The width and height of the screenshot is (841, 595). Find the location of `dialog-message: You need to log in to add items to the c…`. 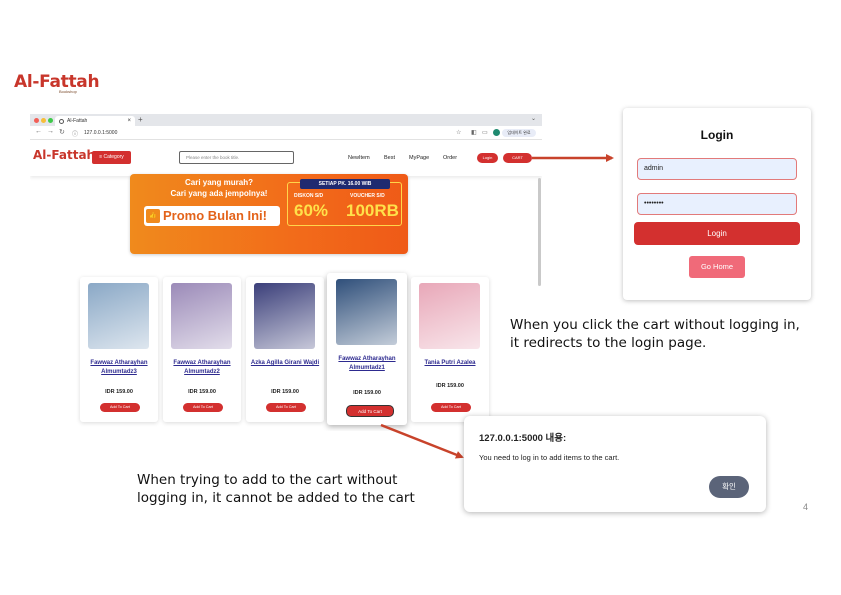

dialog-message: You need to log in to add items to the c… is located at coordinates (549, 457).